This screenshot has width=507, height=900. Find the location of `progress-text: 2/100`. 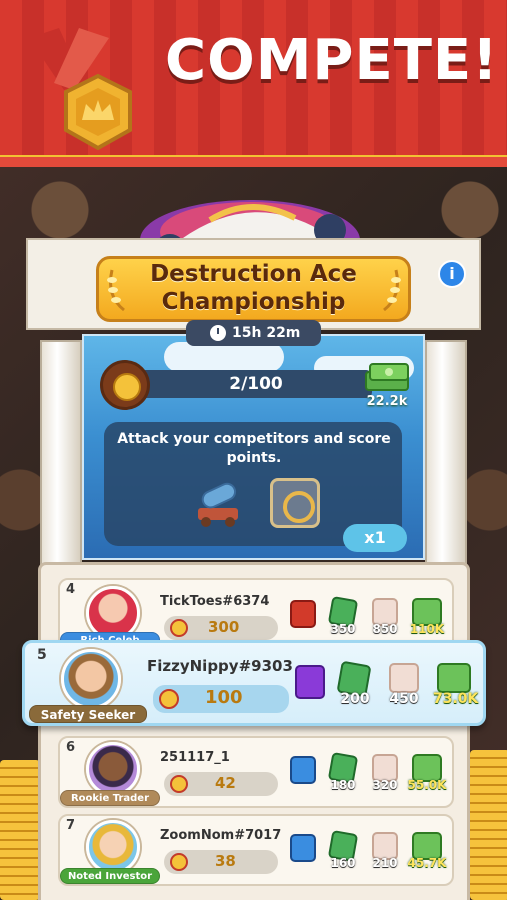

progress-text: 2/100 is located at coordinates (256, 384).